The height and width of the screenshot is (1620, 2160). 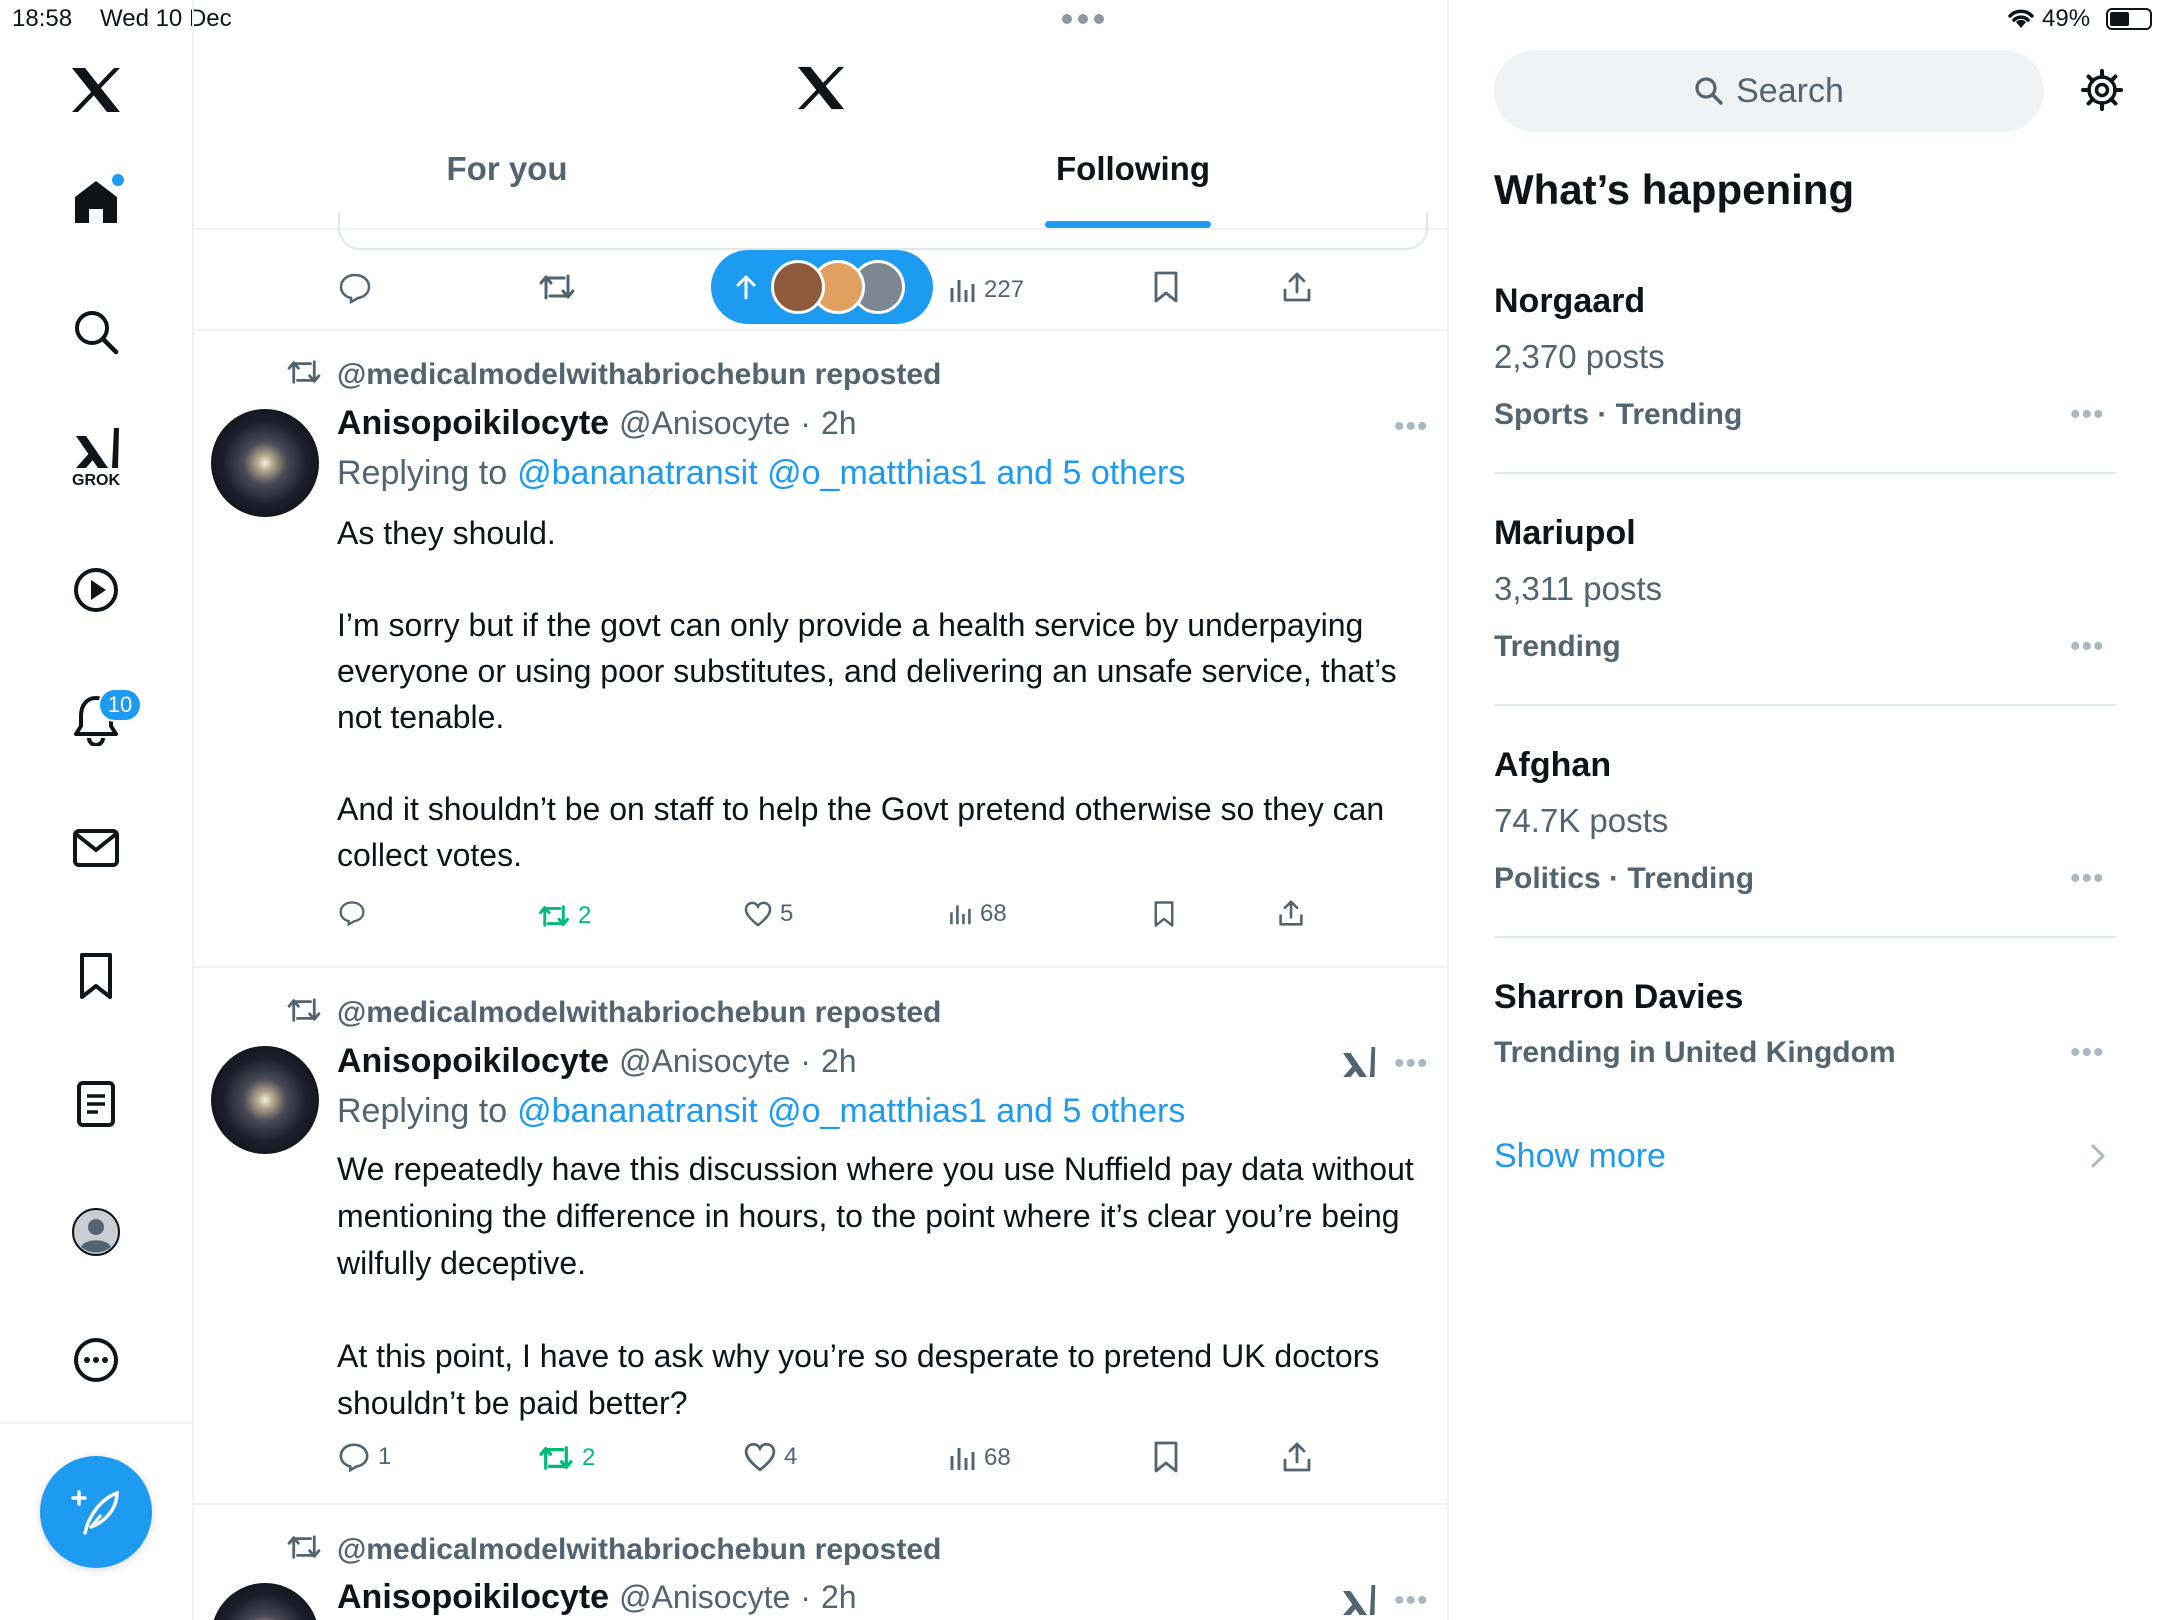 I want to click on heart-icon, so click(x=760, y=1457).